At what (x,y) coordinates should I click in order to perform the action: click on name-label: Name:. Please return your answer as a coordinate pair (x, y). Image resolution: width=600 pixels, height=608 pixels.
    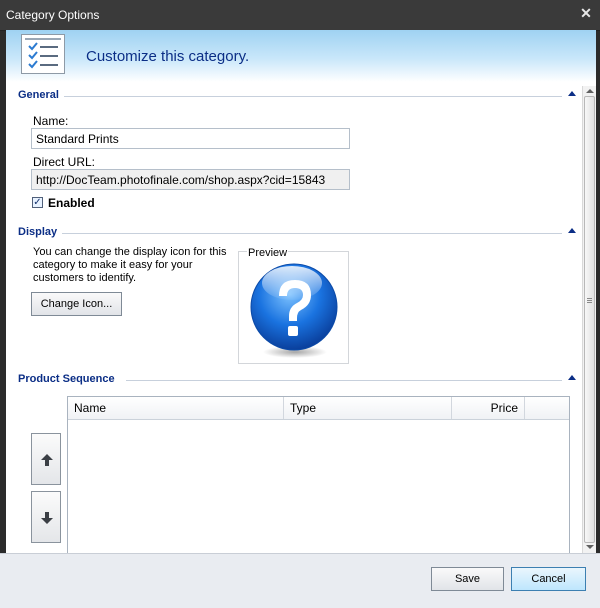
    Looking at the image, I should click on (51, 121).